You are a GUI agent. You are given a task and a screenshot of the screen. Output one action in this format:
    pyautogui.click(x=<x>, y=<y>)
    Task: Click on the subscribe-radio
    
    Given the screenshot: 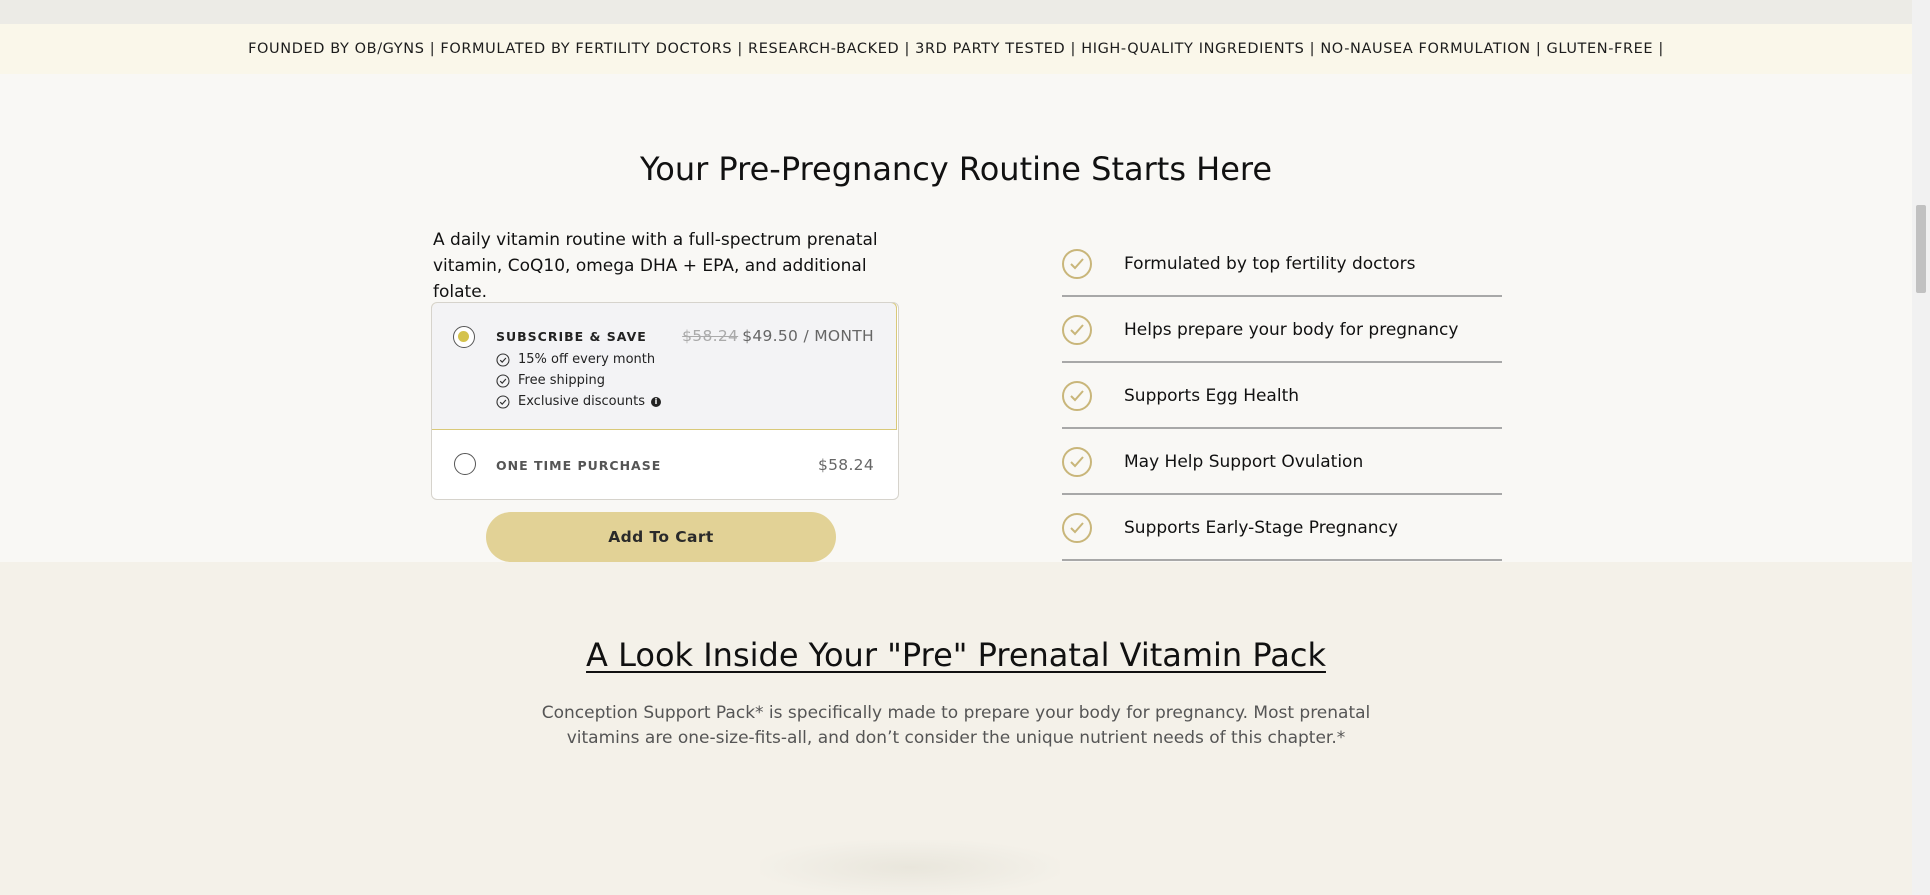 What is the action you would take?
    pyautogui.click(x=464, y=337)
    